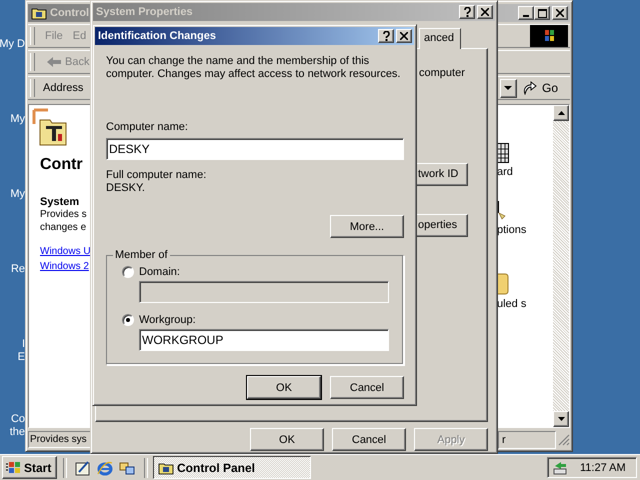  What do you see at coordinates (264, 340) in the screenshot?
I see `input-field: WORKGROUP` at bounding box center [264, 340].